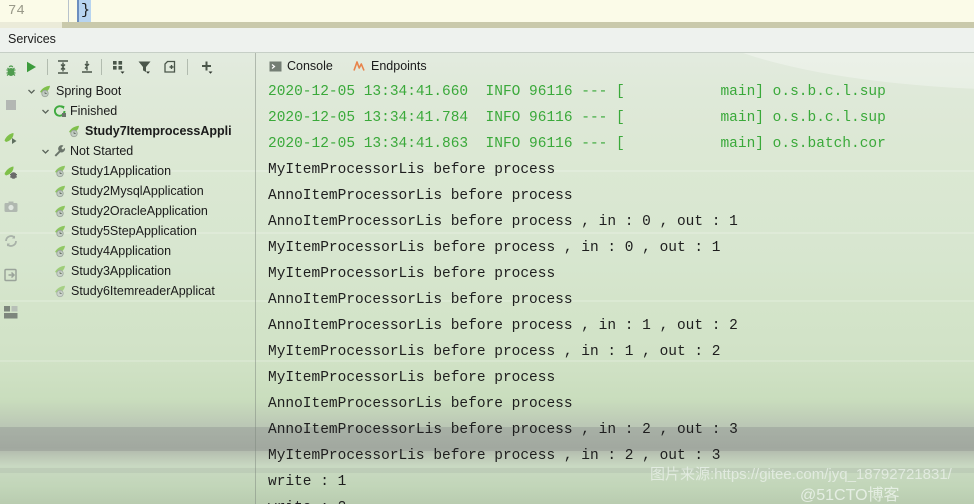  Describe the element at coordinates (119, 67) in the screenshot. I see `group-by-icon` at that location.